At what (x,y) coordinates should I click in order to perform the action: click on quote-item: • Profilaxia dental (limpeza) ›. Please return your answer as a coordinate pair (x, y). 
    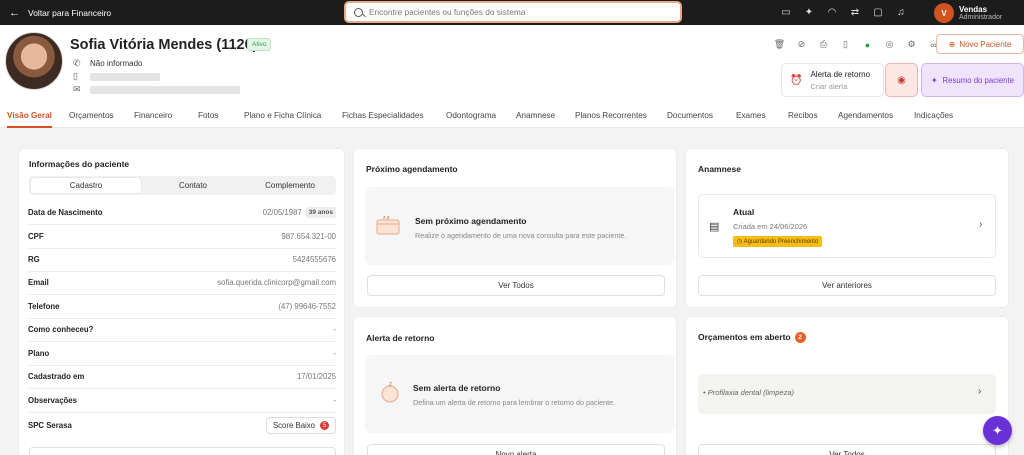
    Looking at the image, I should click on (847, 394).